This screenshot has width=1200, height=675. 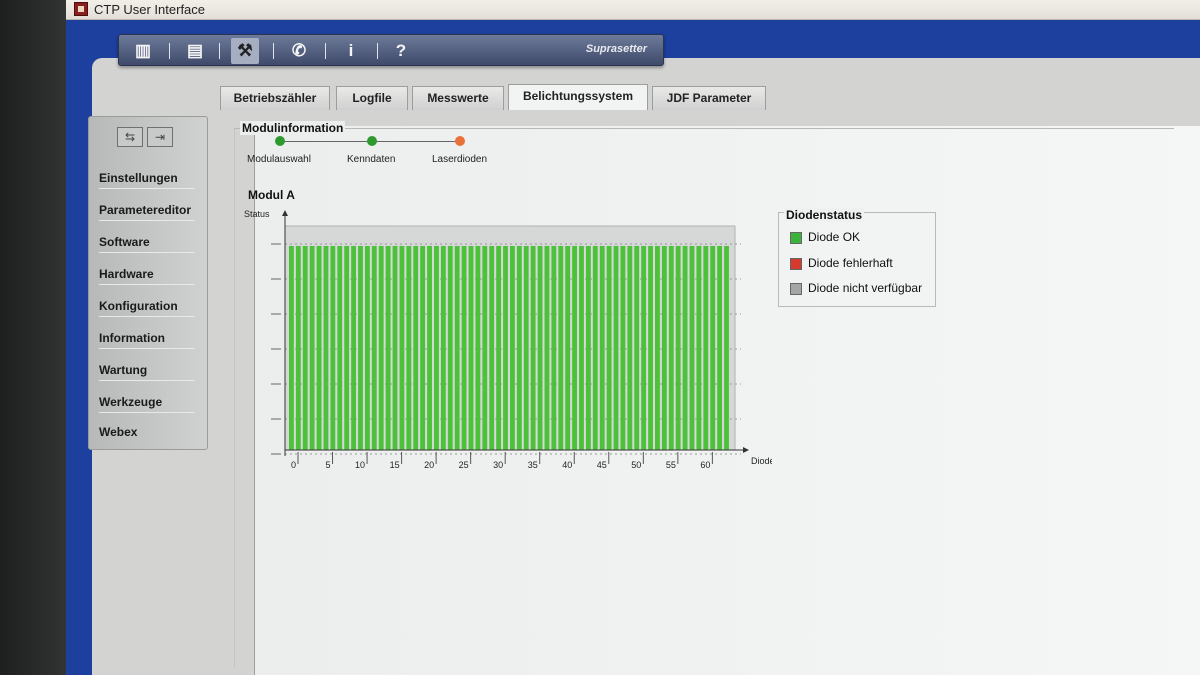 What do you see at coordinates (81, 9) in the screenshot?
I see `app-icon` at bounding box center [81, 9].